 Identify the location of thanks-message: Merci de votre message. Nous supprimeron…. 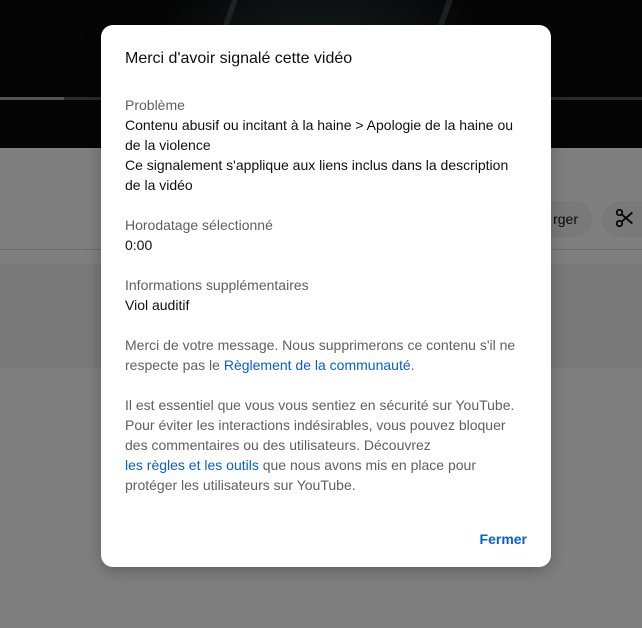
(326, 355).